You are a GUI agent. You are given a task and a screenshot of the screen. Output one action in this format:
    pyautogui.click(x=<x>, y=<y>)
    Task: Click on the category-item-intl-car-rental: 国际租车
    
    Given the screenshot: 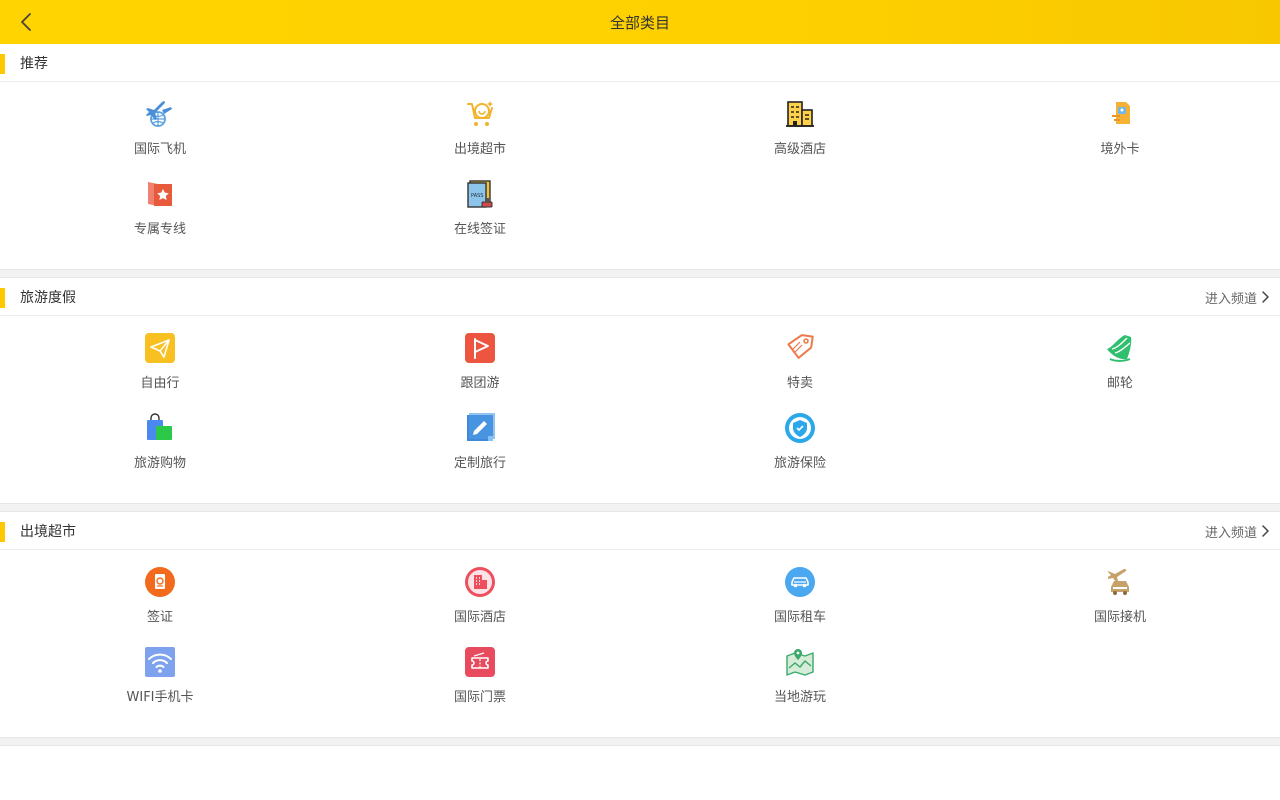 What is the action you would take?
    pyautogui.click(x=800, y=606)
    